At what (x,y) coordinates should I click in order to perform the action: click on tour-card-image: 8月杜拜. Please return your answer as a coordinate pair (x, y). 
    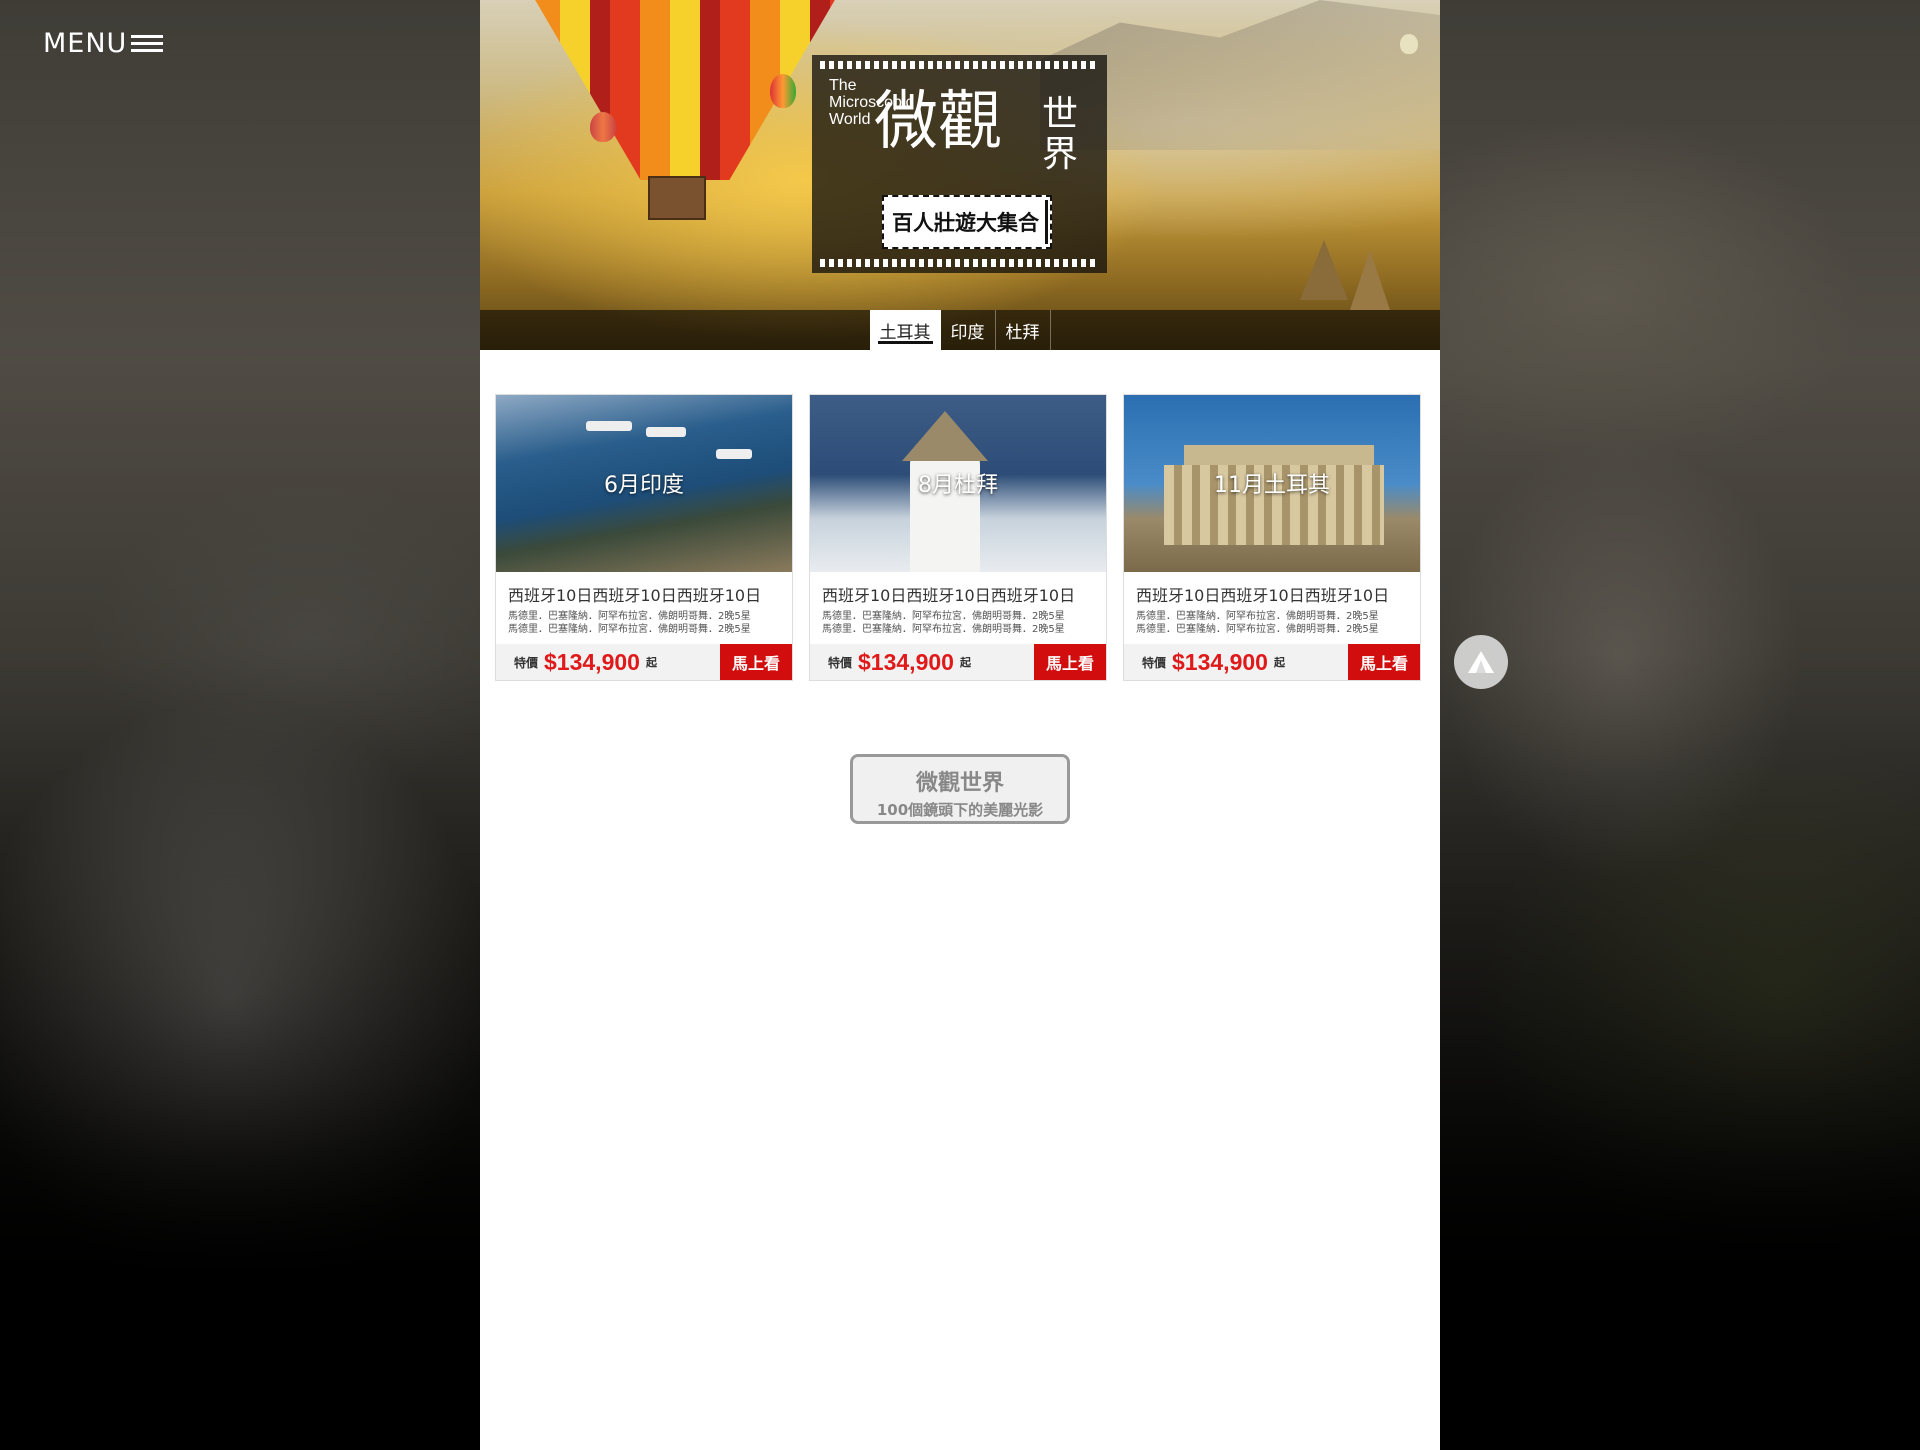
    Looking at the image, I should click on (958, 483).